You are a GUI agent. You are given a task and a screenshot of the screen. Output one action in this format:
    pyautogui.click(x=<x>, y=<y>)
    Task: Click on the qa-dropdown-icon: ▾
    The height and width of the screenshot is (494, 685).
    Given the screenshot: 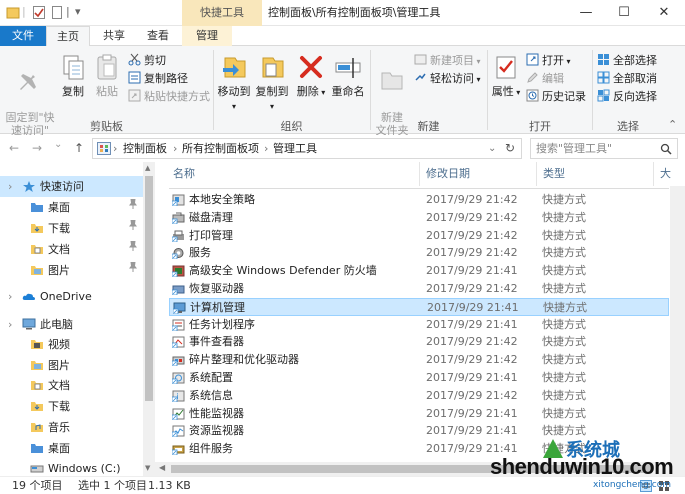 What is the action you would take?
    pyautogui.click(x=78, y=13)
    